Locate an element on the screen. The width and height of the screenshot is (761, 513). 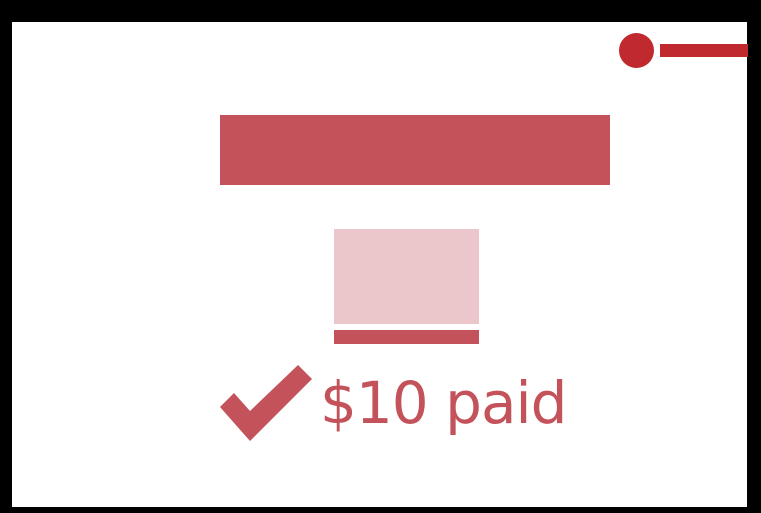
content-placeholder-block is located at coordinates (406, 276).